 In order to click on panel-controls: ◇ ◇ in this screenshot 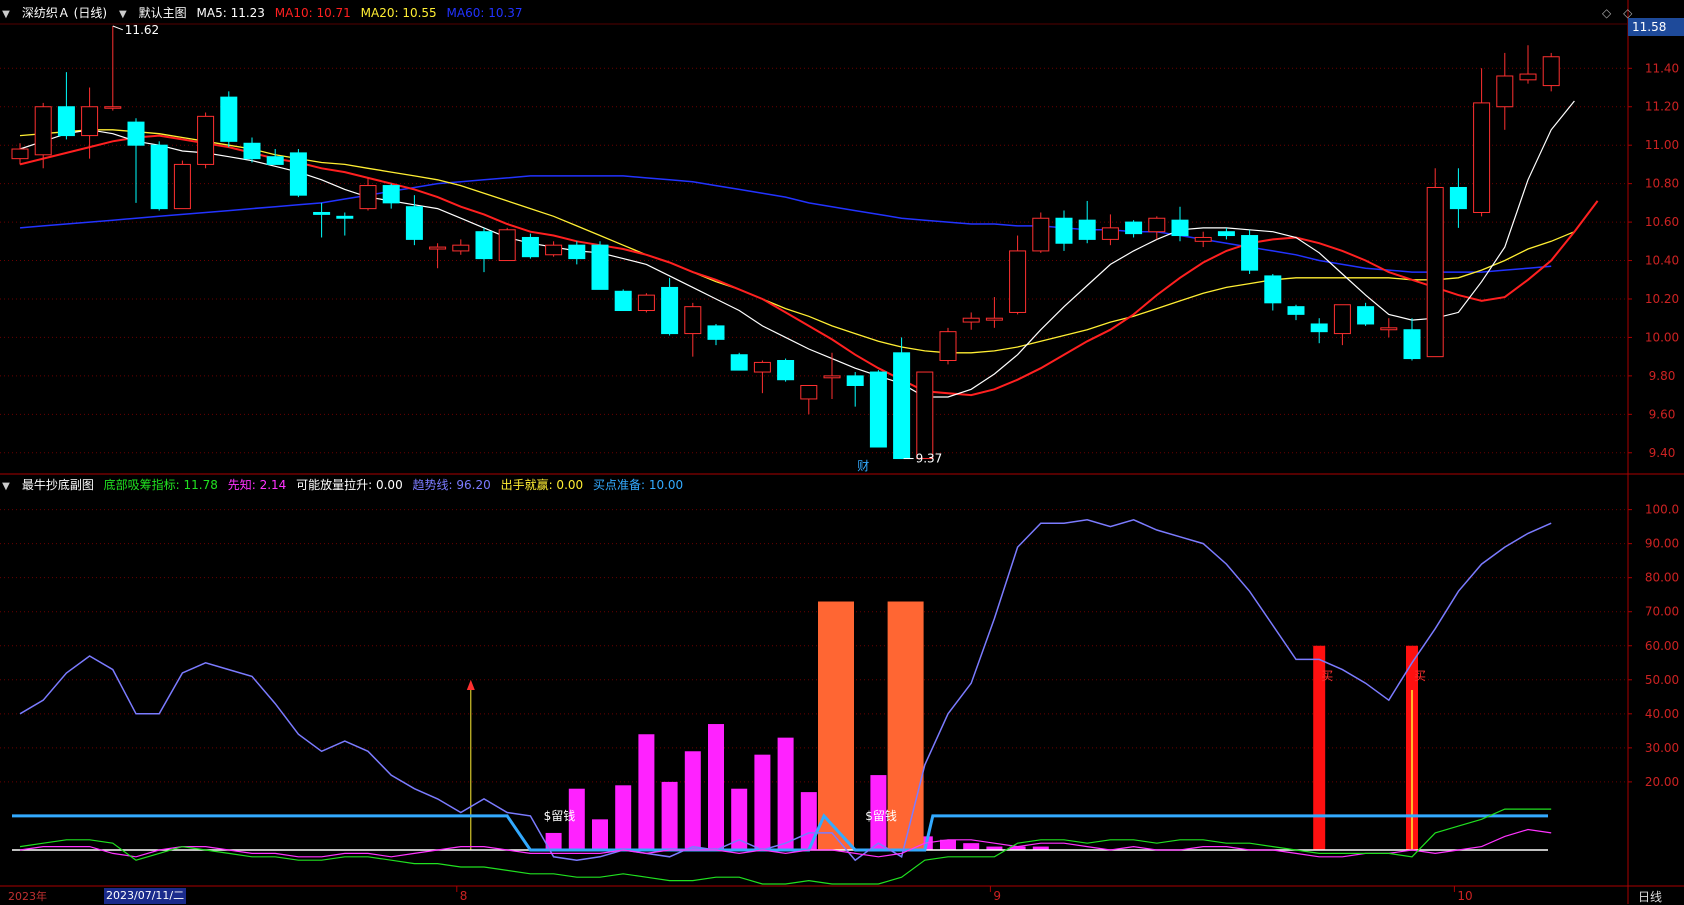, I will do `click(1613, 13)`.